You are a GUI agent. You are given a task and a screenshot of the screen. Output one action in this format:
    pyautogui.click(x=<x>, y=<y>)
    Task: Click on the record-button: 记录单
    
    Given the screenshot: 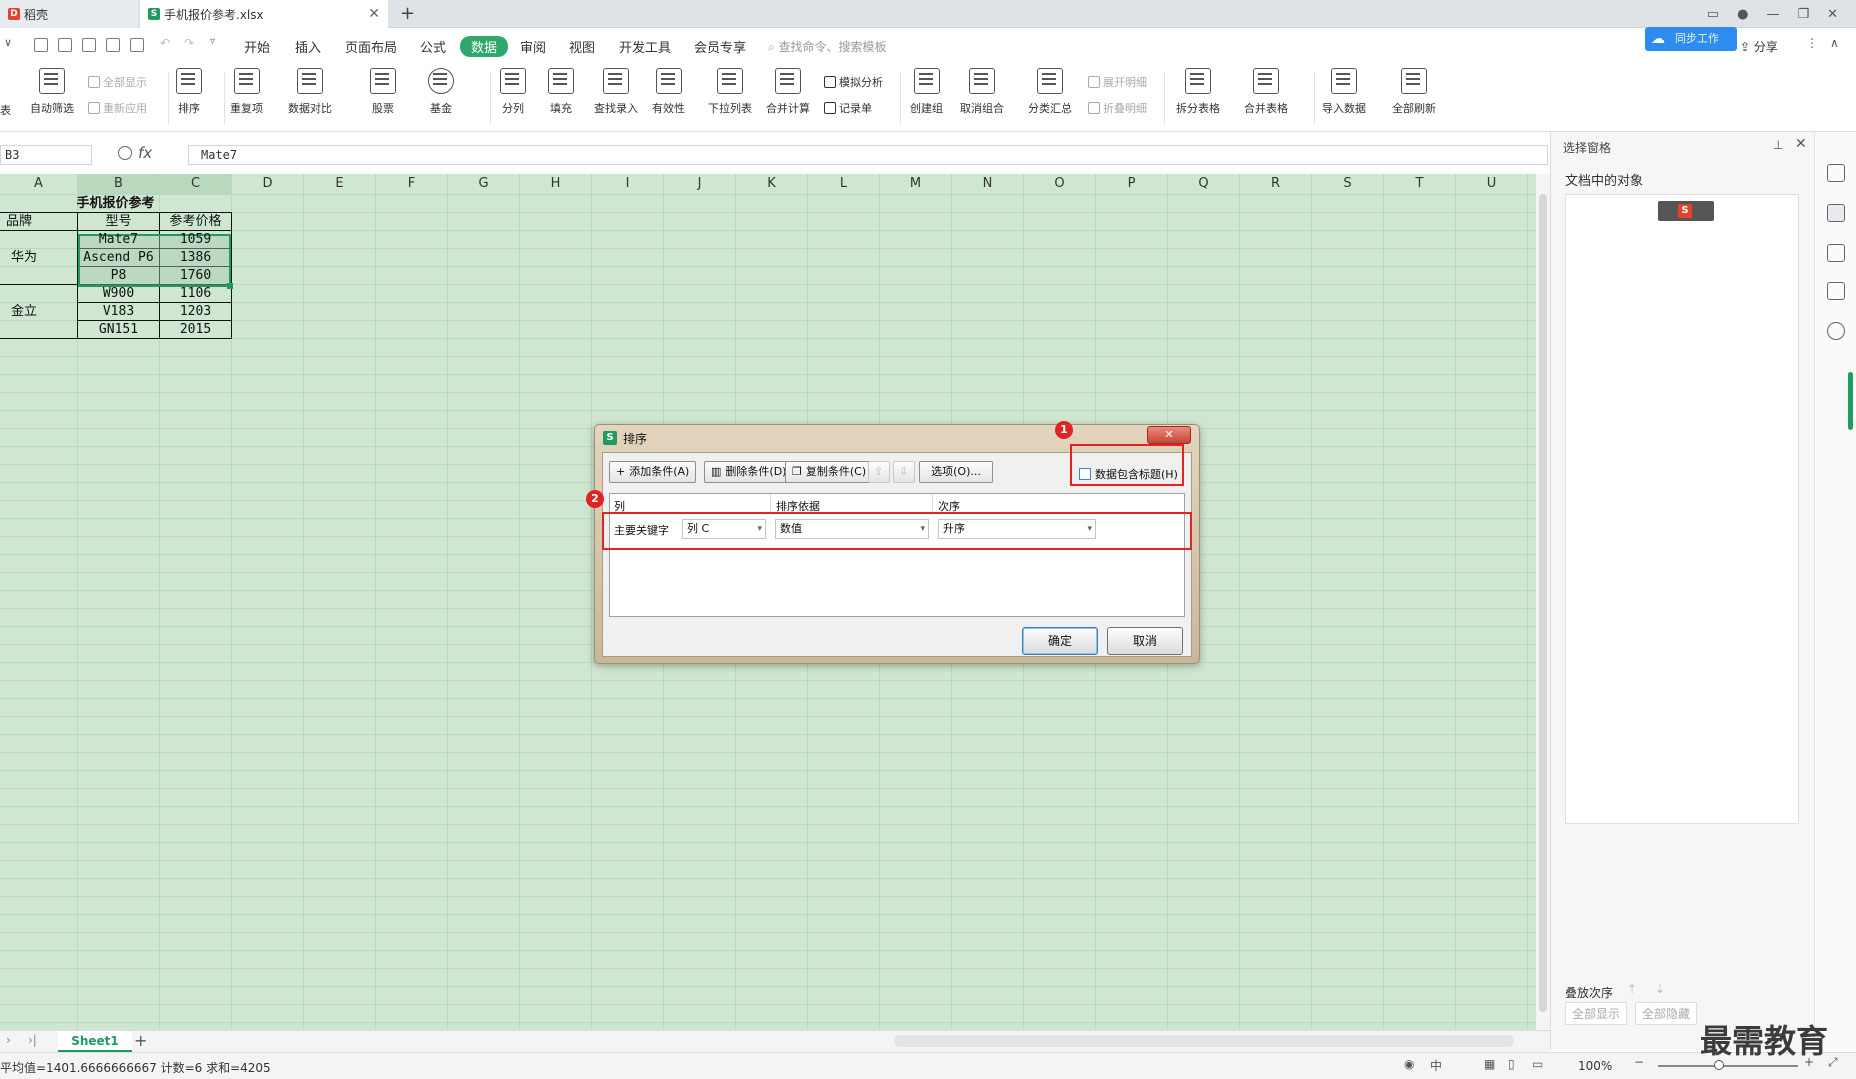 What is the action you would take?
    pyautogui.click(x=848, y=108)
    